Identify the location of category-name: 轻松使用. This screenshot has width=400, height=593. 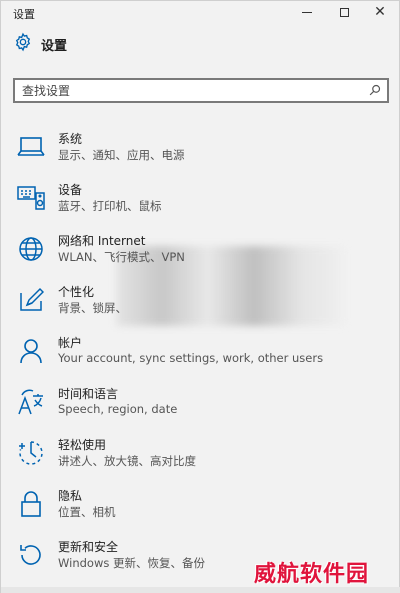
(82, 445).